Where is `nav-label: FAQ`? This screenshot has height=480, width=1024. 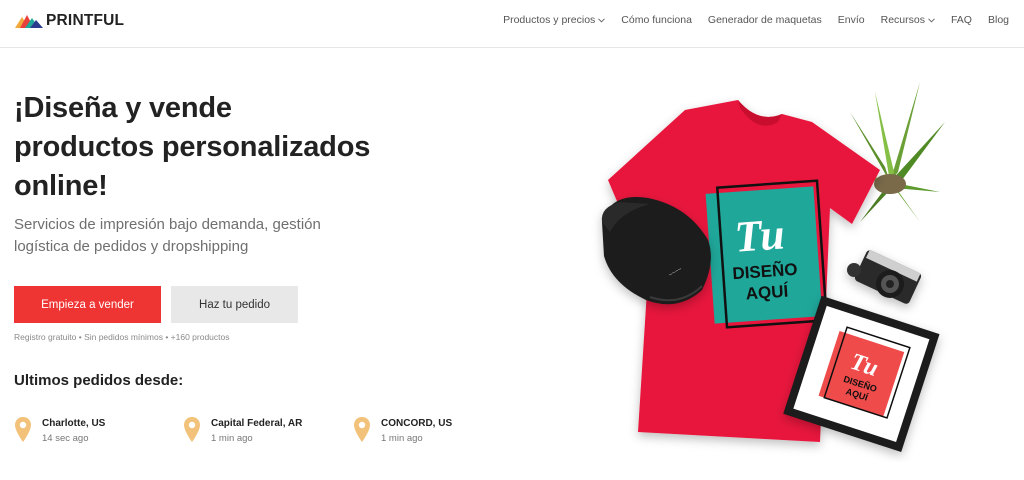 nav-label: FAQ is located at coordinates (961, 20).